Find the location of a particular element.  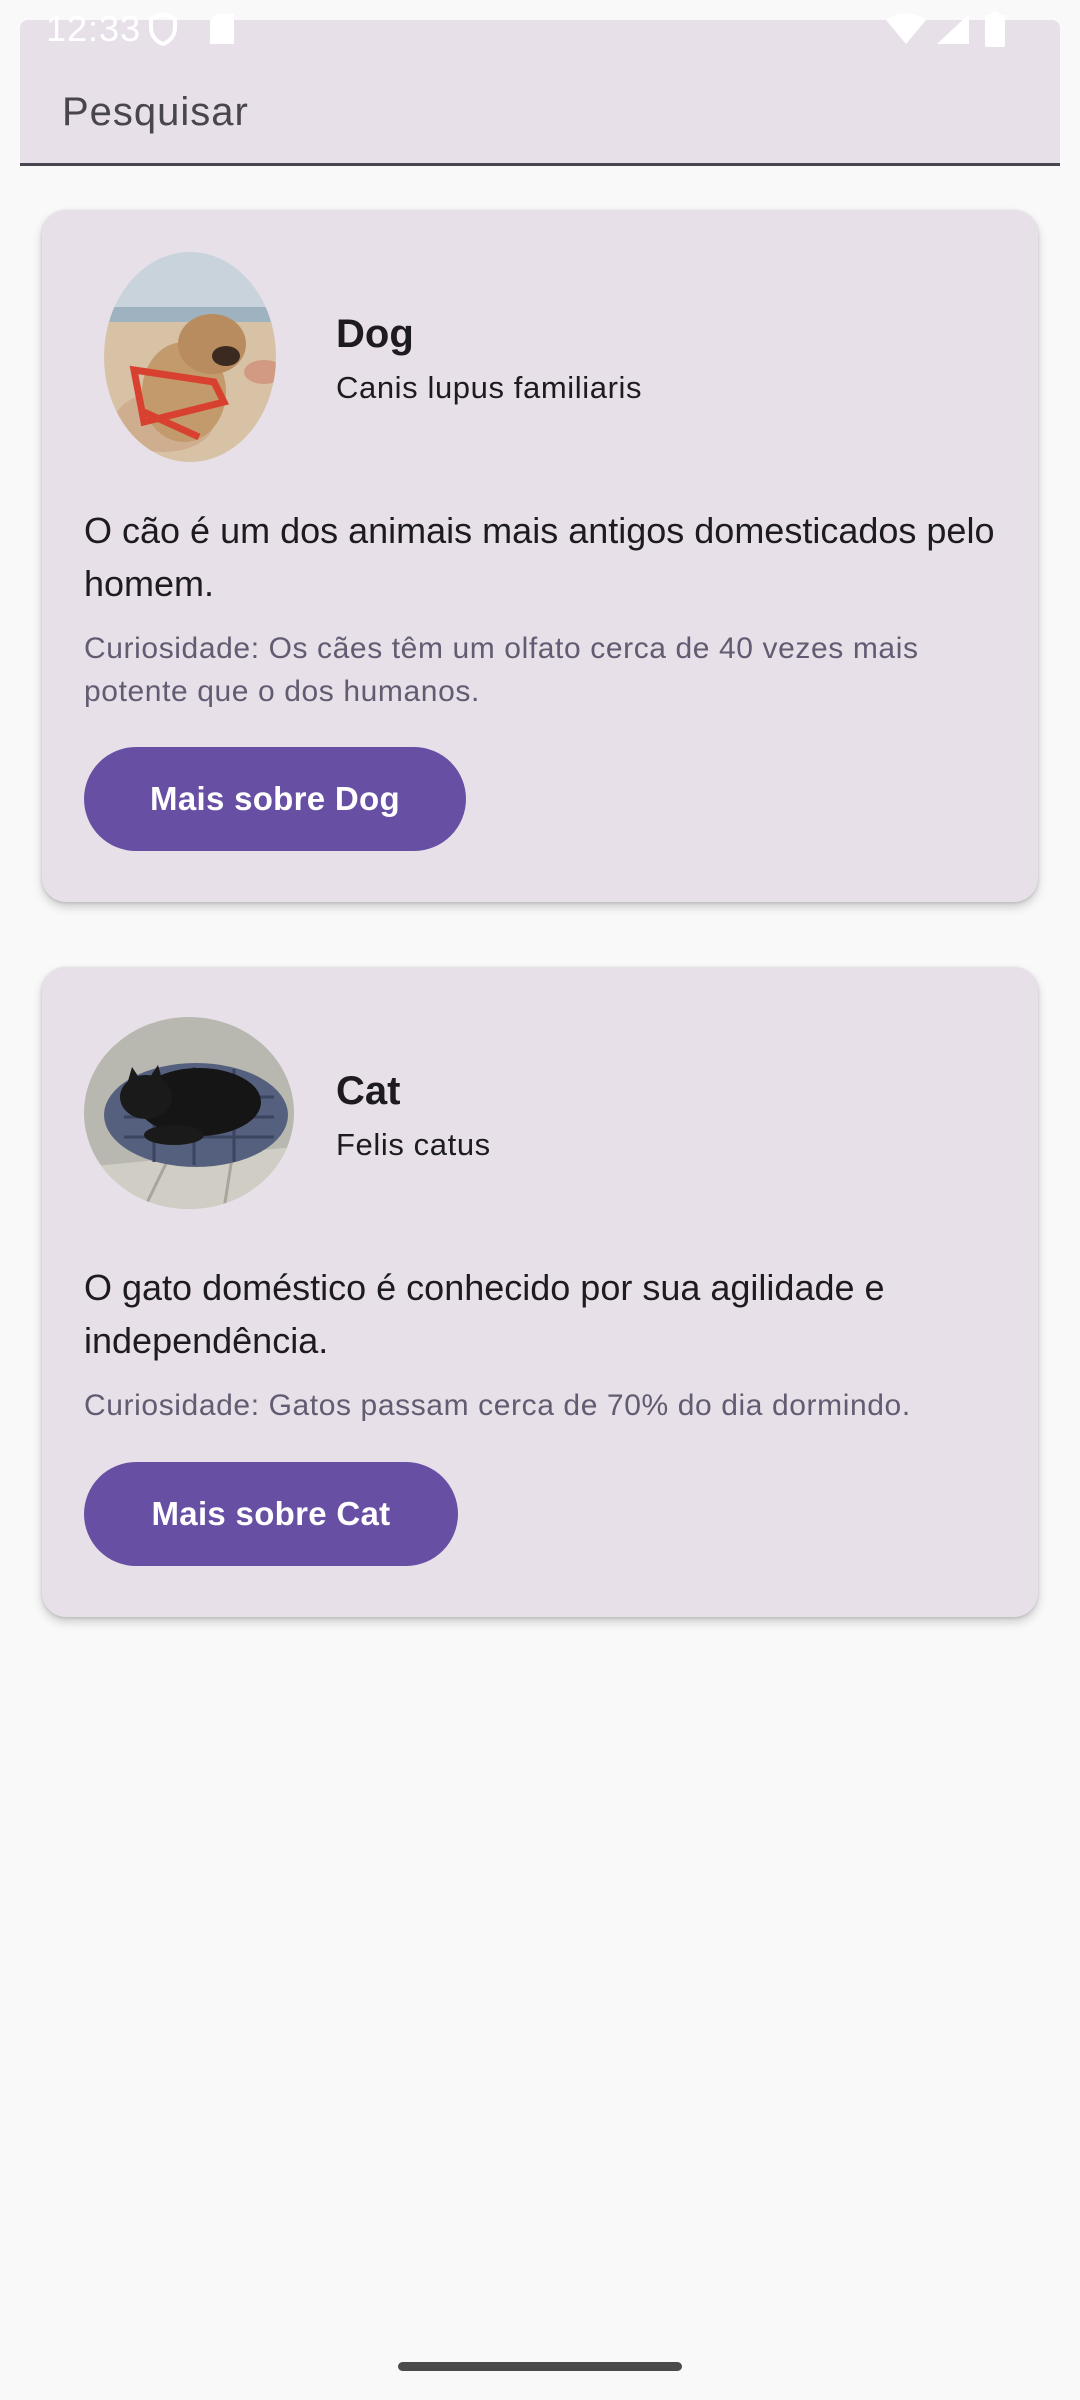

status-bar: 12:33 is located at coordinates (540, 30).